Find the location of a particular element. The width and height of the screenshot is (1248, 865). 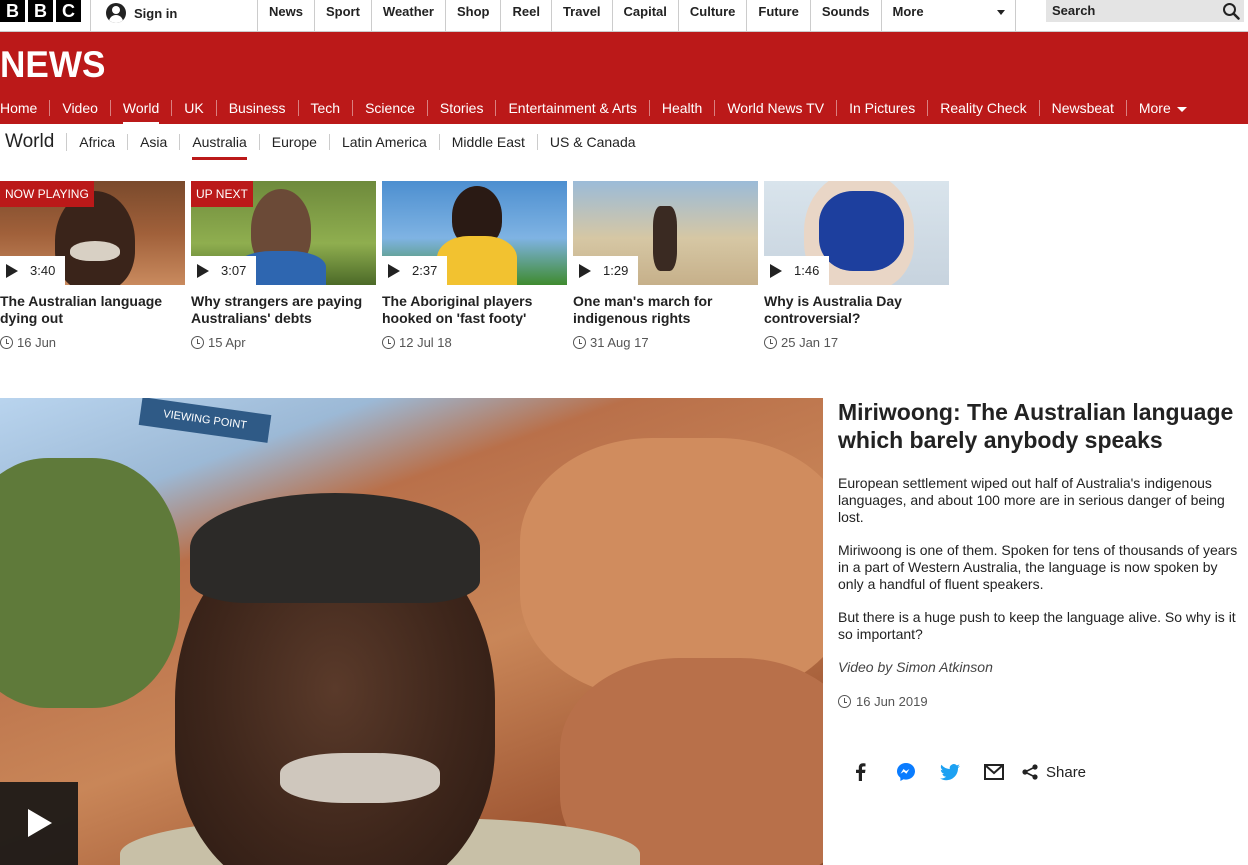

search-icon is located at coordinates (1231, 11).